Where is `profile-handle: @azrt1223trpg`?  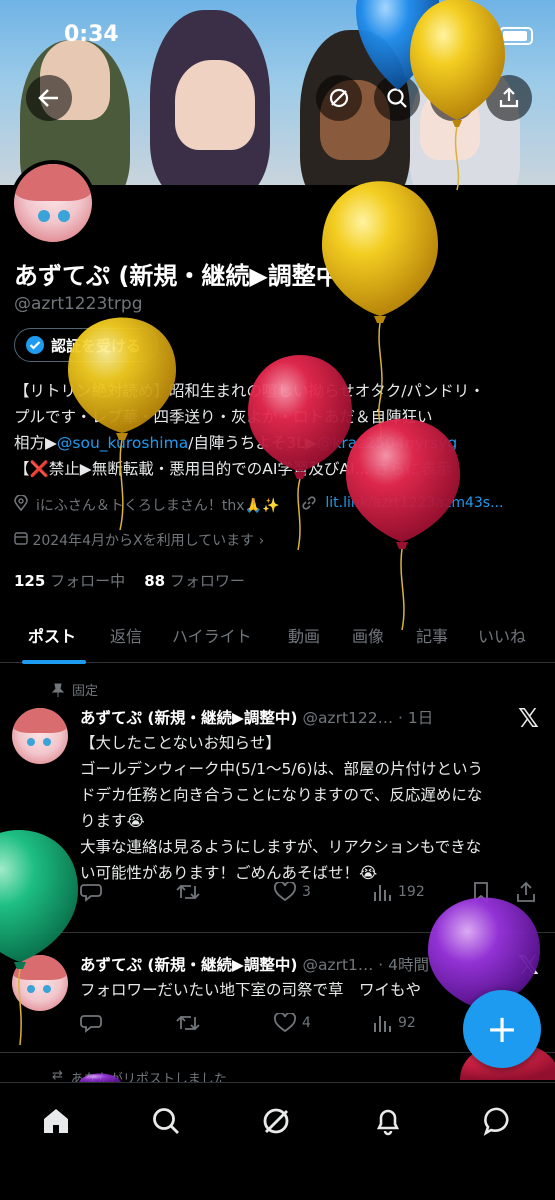 profile-handle: @azrt1223trpg is located at coordinates (78, 304).